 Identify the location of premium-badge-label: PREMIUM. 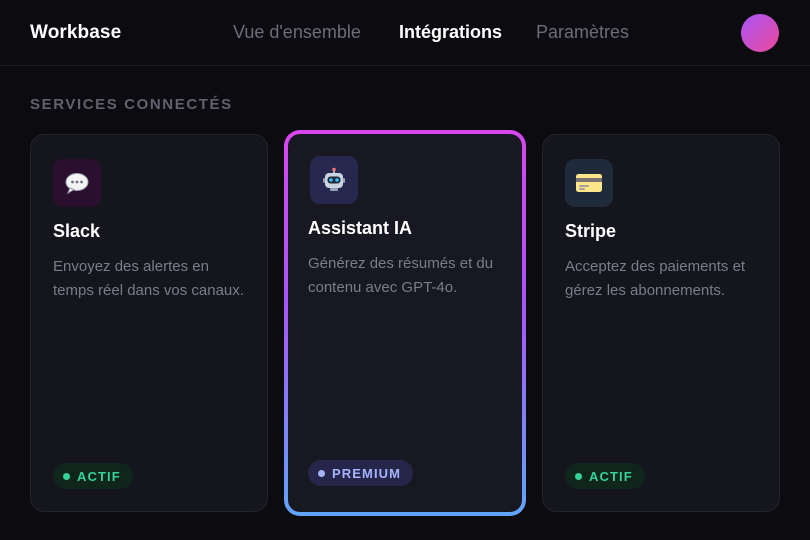
(367, 473).